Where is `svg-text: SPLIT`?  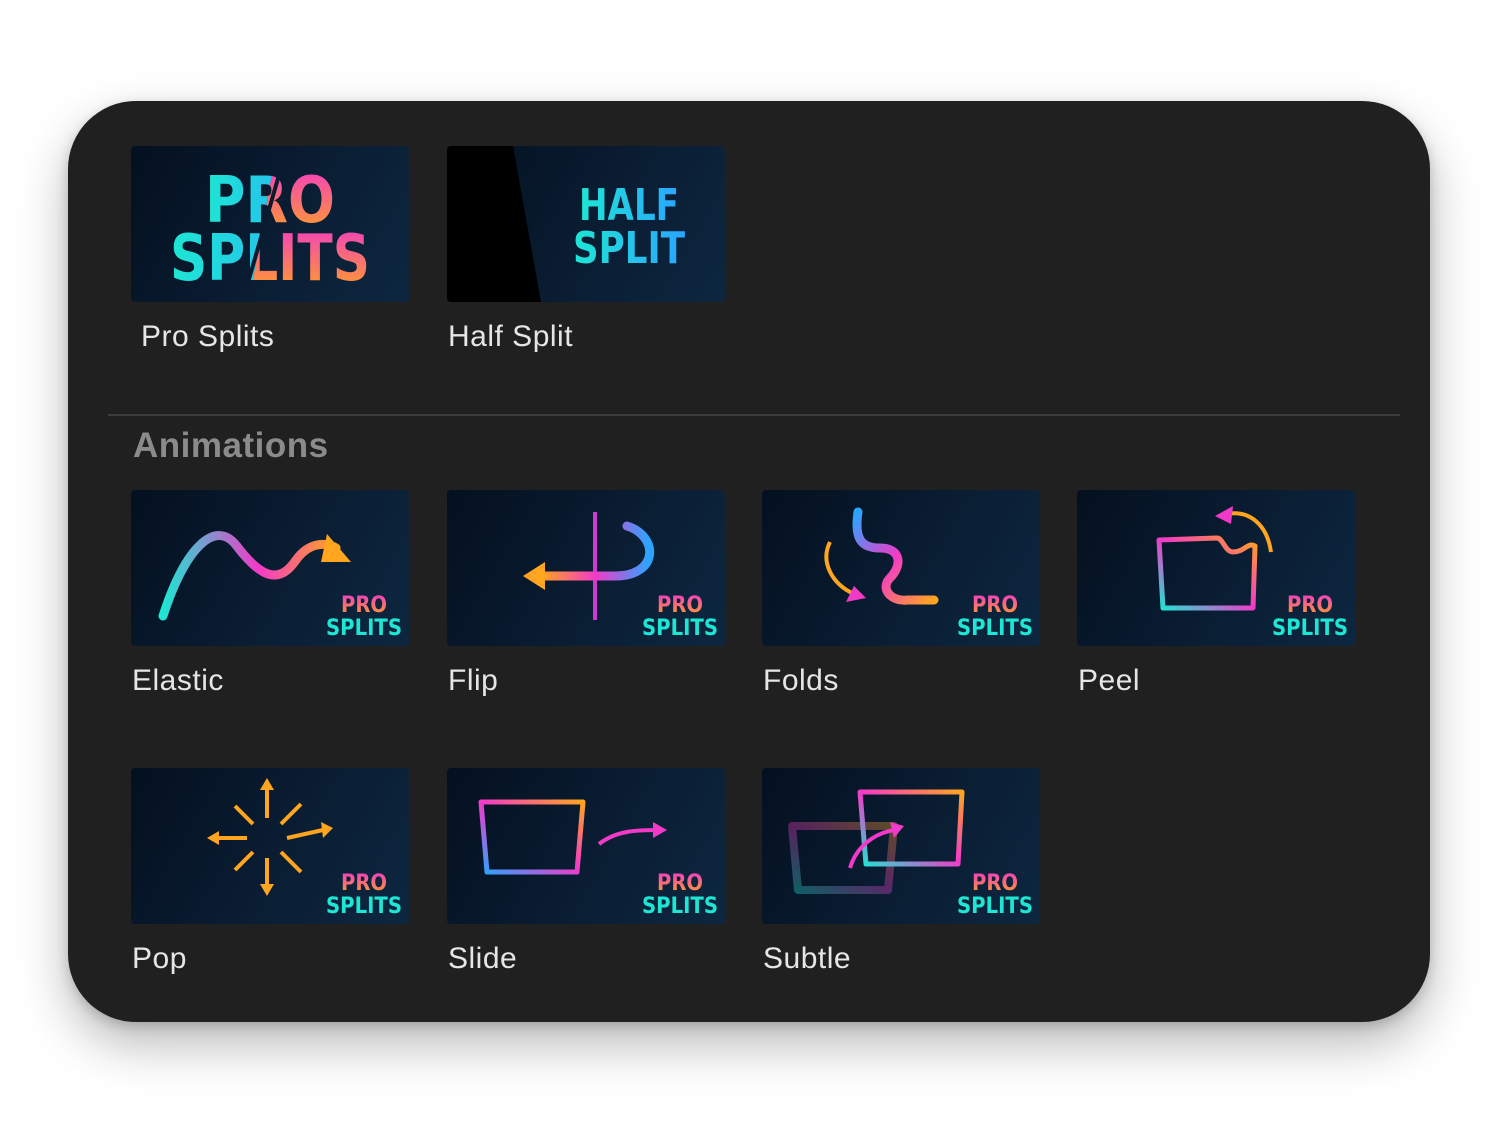 svg-text: SPLIT is located at coordinates (629, 248).